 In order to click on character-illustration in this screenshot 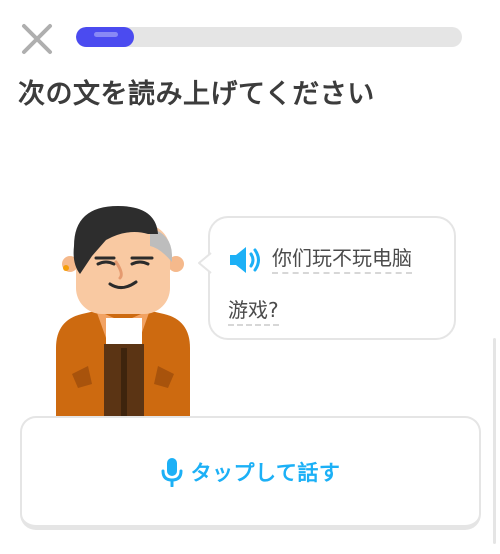, I will do `click(123, 311)`.